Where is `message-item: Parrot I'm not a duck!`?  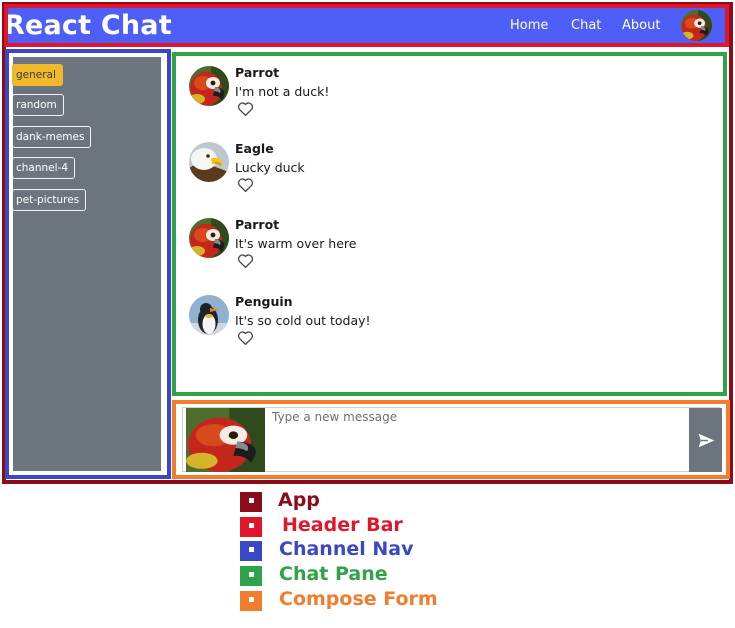 message-item: Parrot I'm not a duck! is located at coordinates (449, 96).